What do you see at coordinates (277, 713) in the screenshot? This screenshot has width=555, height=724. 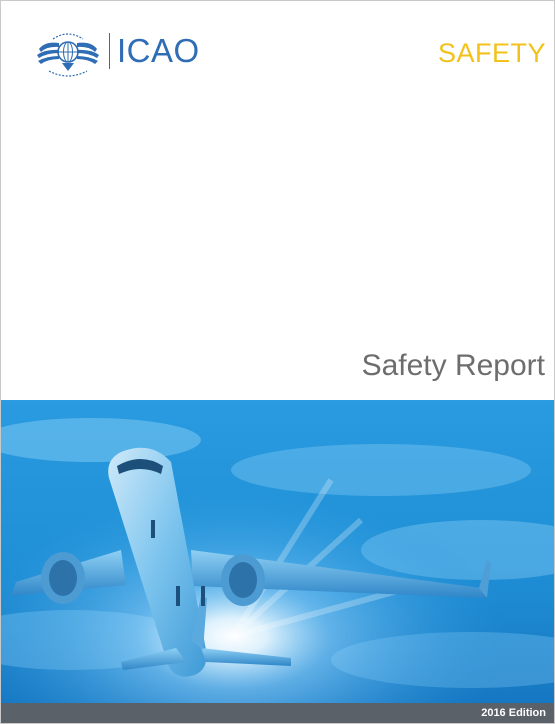 I see `edition-bar: 2016 Edition` at bounding box center [277, 713].